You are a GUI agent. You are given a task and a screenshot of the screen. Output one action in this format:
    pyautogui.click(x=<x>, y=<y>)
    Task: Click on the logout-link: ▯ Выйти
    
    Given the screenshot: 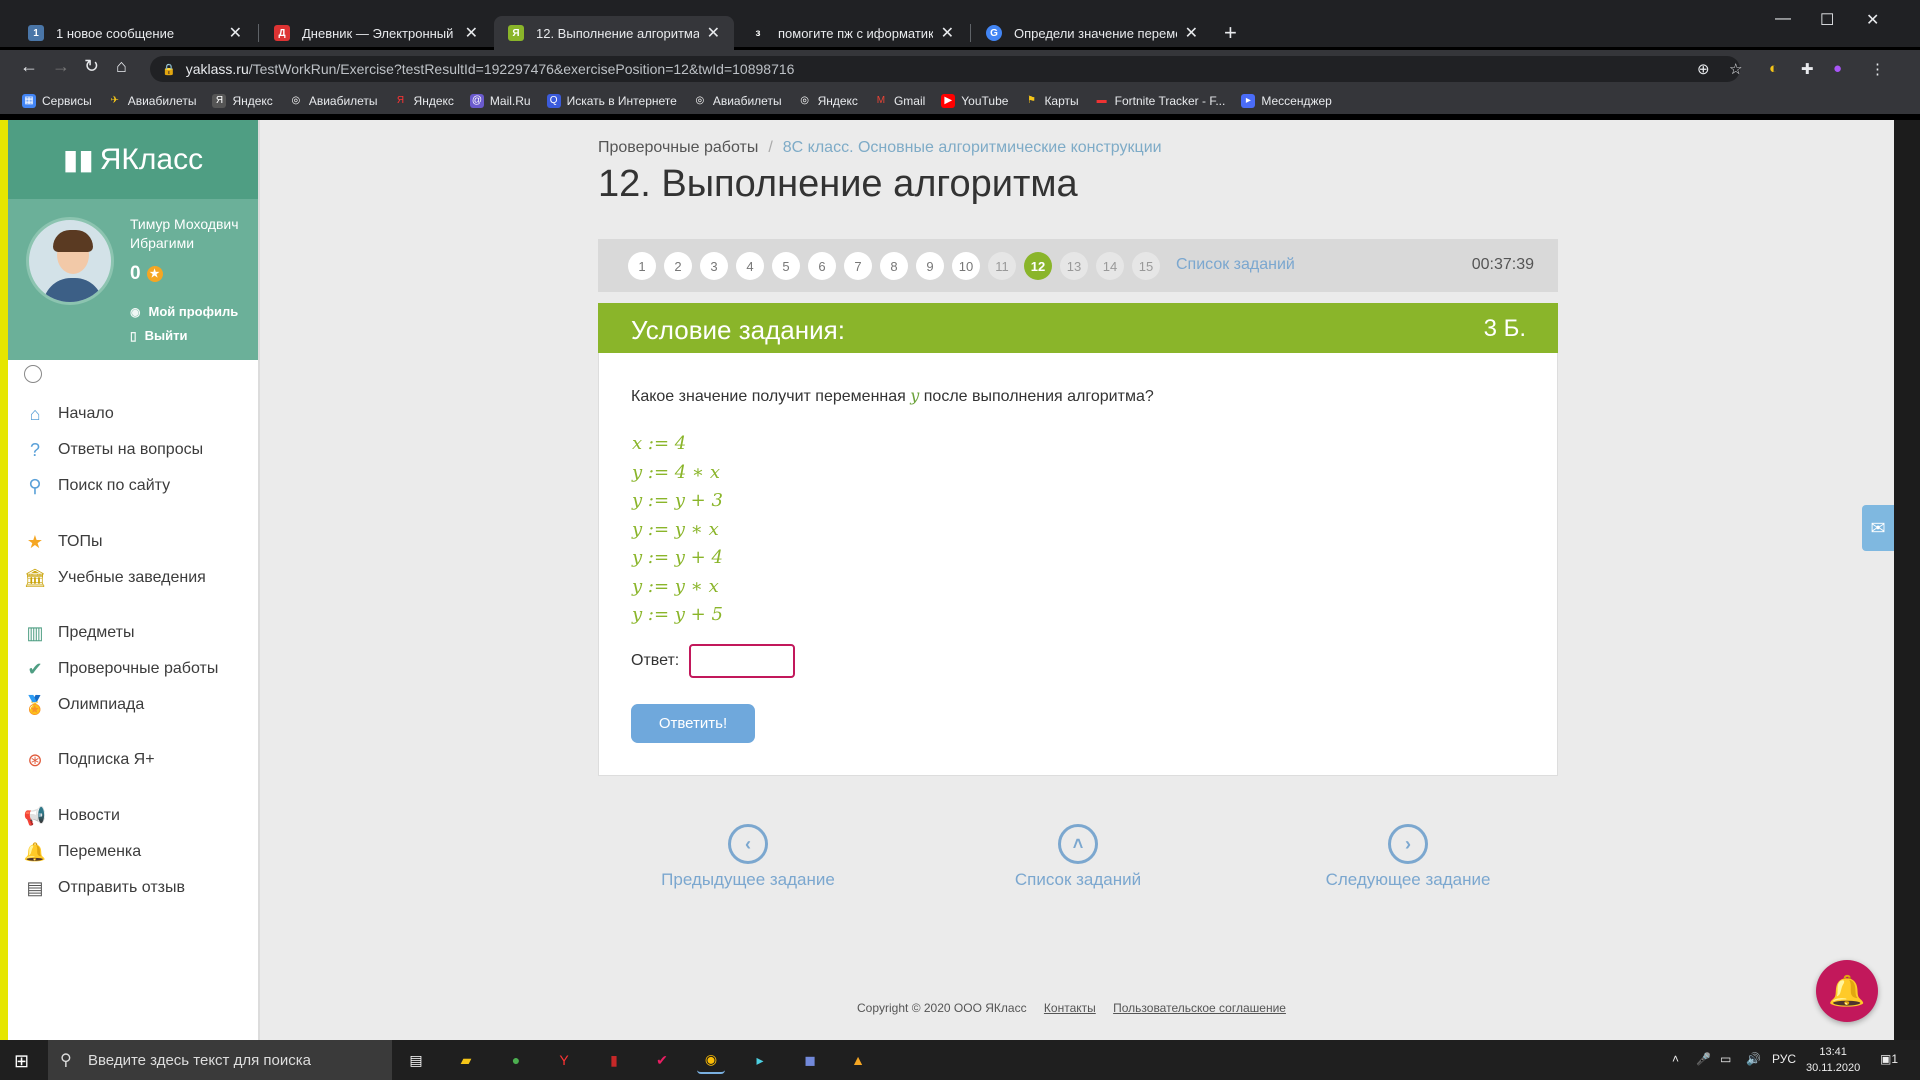 What is the action you would take?
    pyautogui.click(x=158, y=335)
    